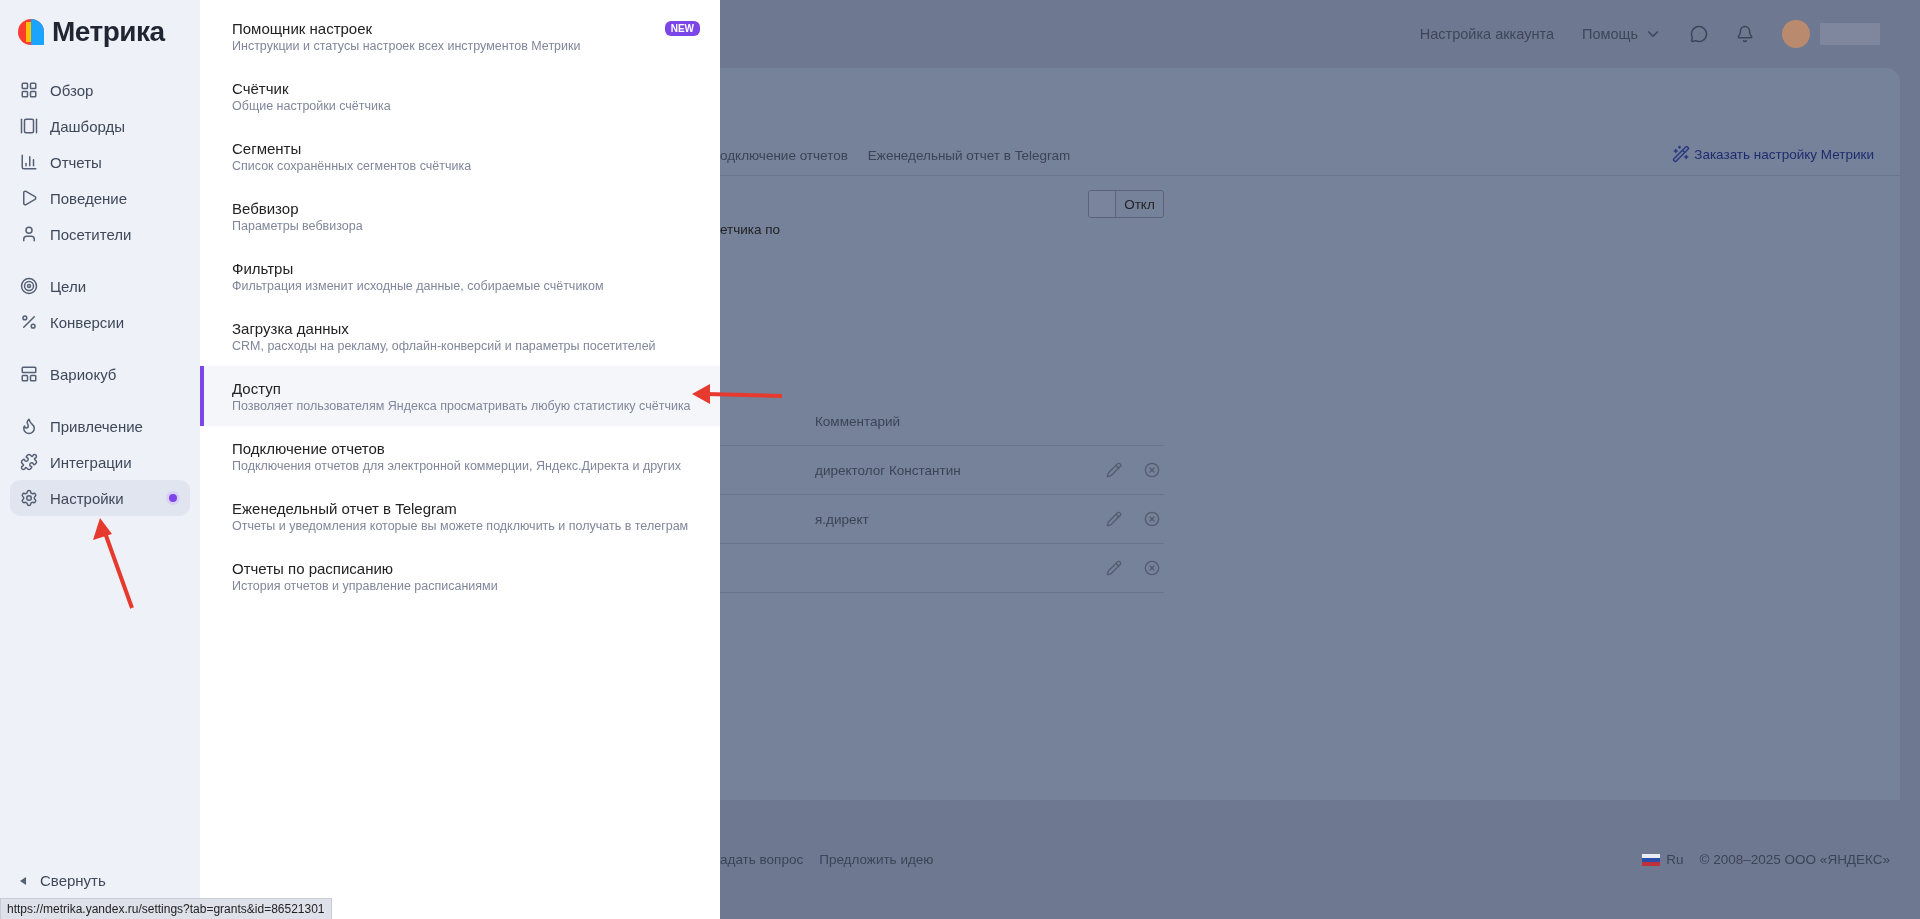 This screenshot has width=1920, height=919. Describe the element at coordinates (460, 96) in the screenshot. I see `menu-item: Счётчик Общие настройки счётчика` at that location.